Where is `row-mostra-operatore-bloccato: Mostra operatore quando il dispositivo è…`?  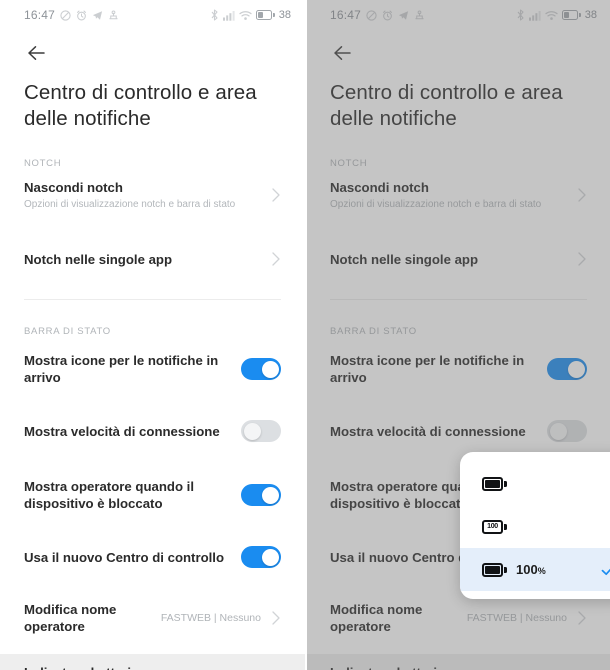 row-mostra-operatore-bloccato: Mostra operatore quando il dispositivo è… is located at coordinates (152, 495).